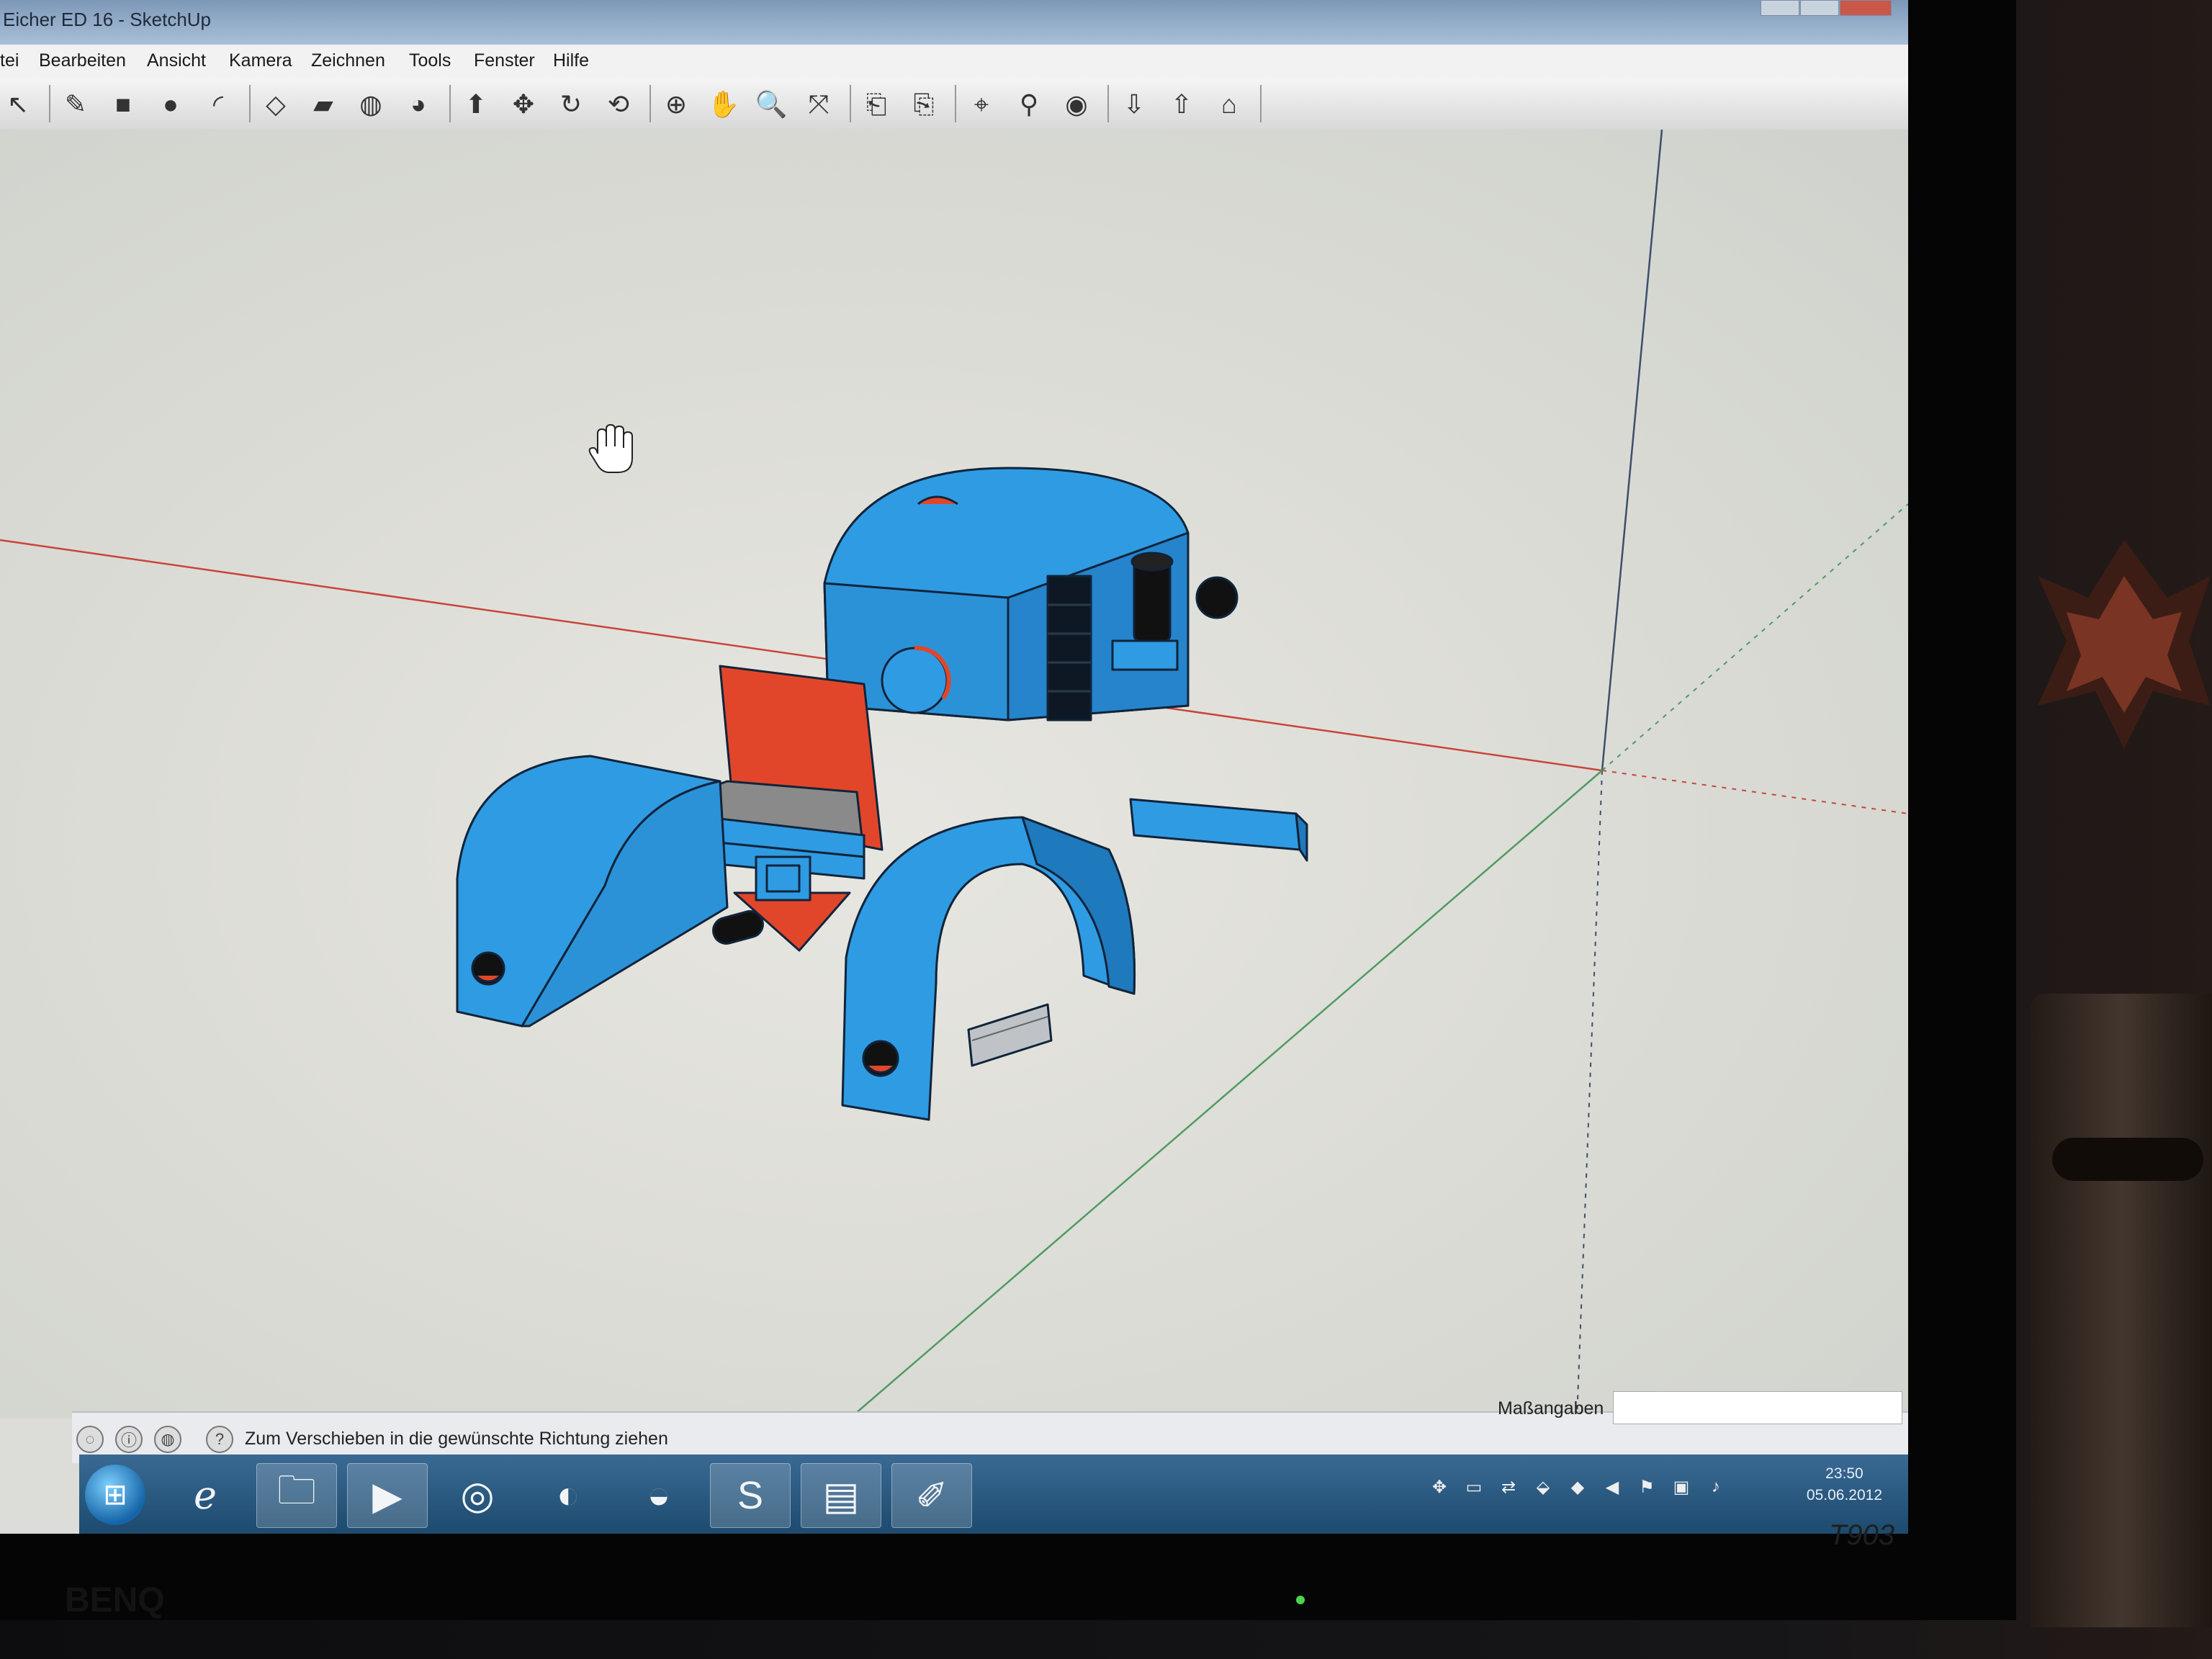 The image size is (2212, 1659). Describe the element at coordinates (2121, 1310) in the screenshot. I see `desk-lamp` at that location.